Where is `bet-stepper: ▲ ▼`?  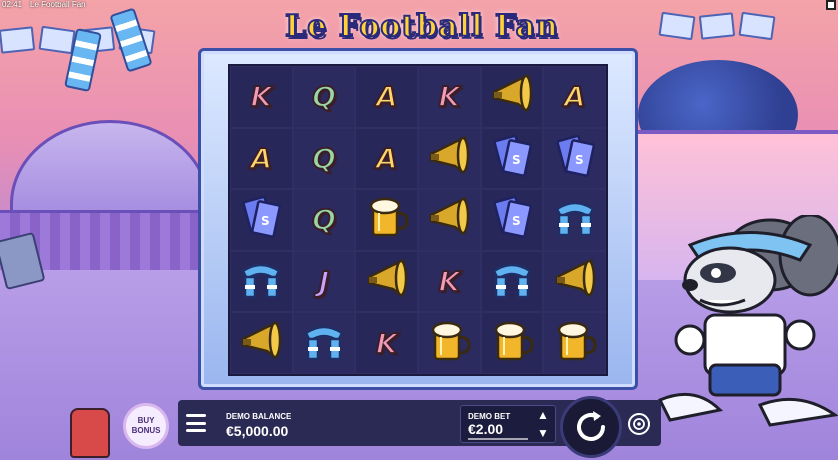 bet-stepper: ▲ ▼ is located at coordinates (543, 424).